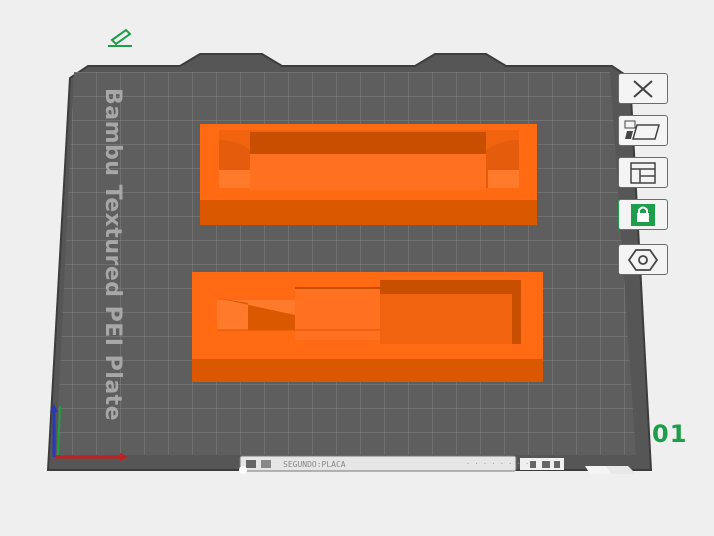  I want to click on plate-name-text: Bambu Textured PEI Plate, so click(112, 255).